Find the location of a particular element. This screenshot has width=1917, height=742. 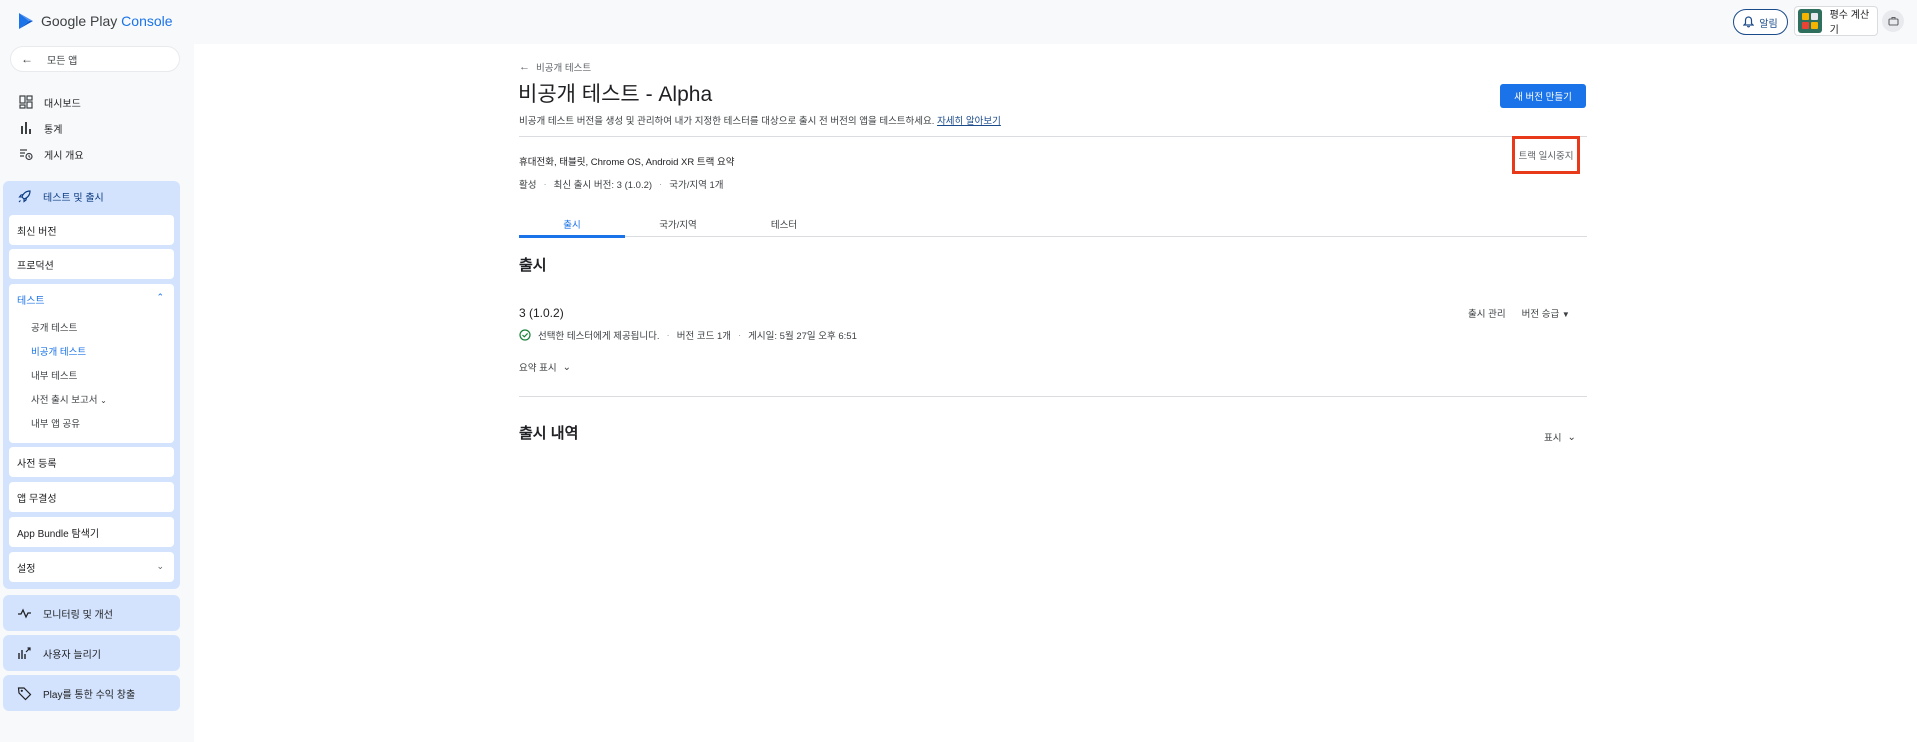

countries-info: 국가/지역 1개 is located at coordinates (696, 185).